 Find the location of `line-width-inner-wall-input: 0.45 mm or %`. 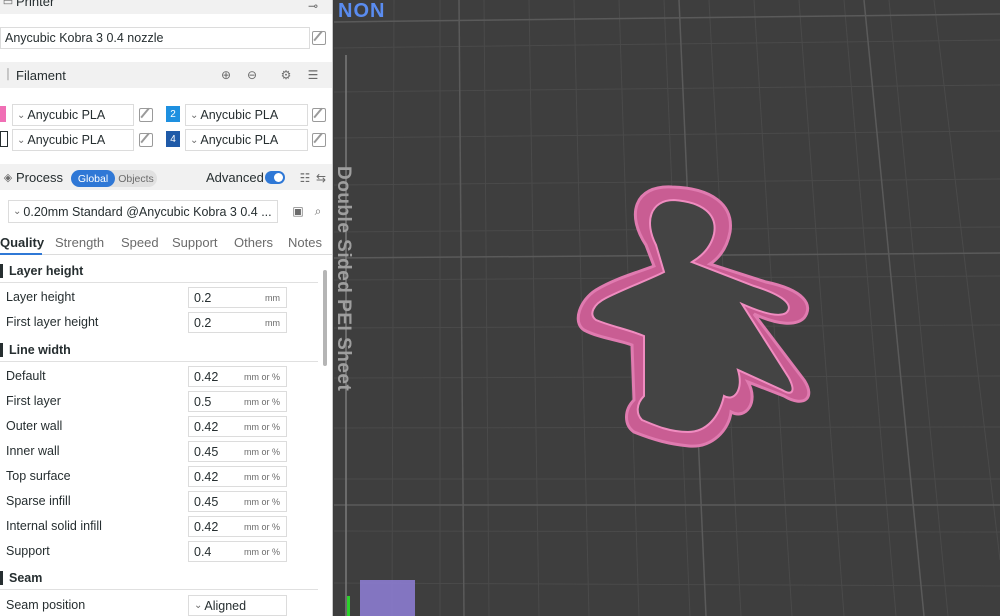

line-width-inner-wall-input: 0.45 mm or % is located at coordinates (237, 451).